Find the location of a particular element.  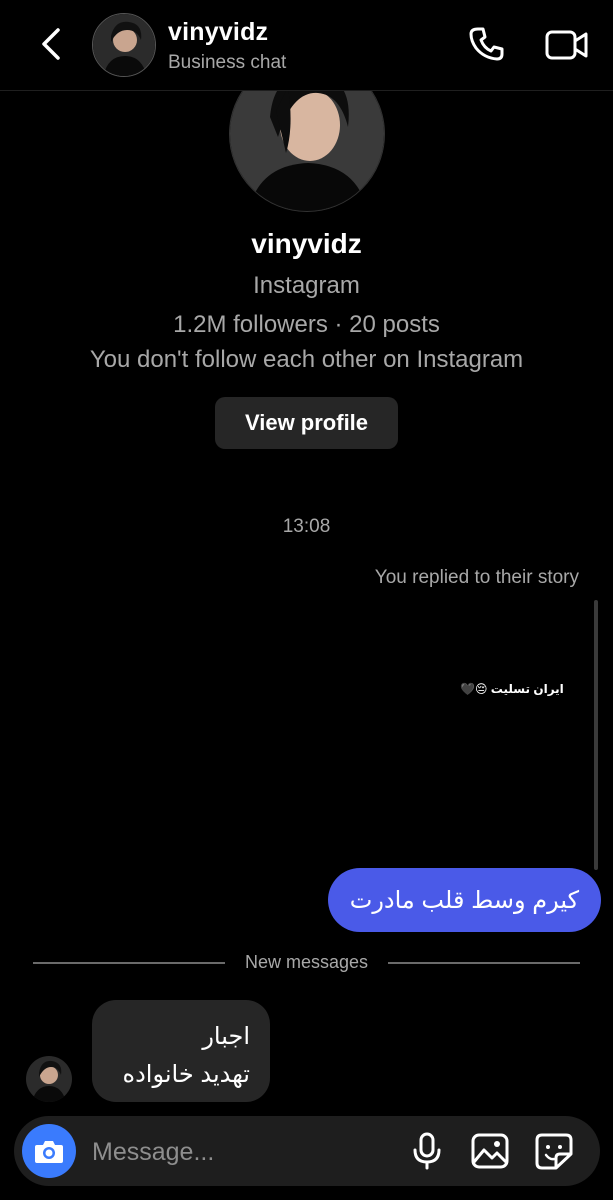

sticker-button is located at coordinates (554, 1151).